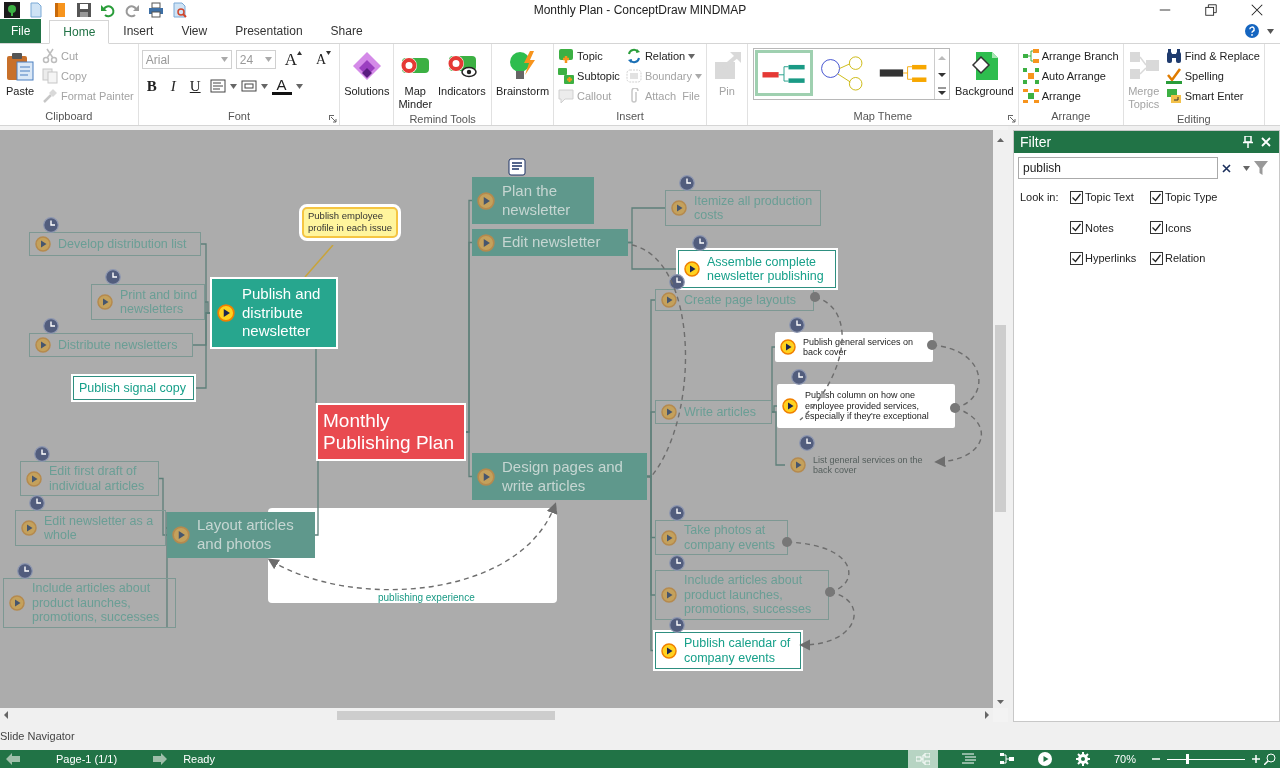 The width and height of the screenshot is (1280, 768). What do you see at coordinates (274, 313) in the screenshot?
I see `topic-node: Publish and distribute newsletter` at bounding box center [274, 313].